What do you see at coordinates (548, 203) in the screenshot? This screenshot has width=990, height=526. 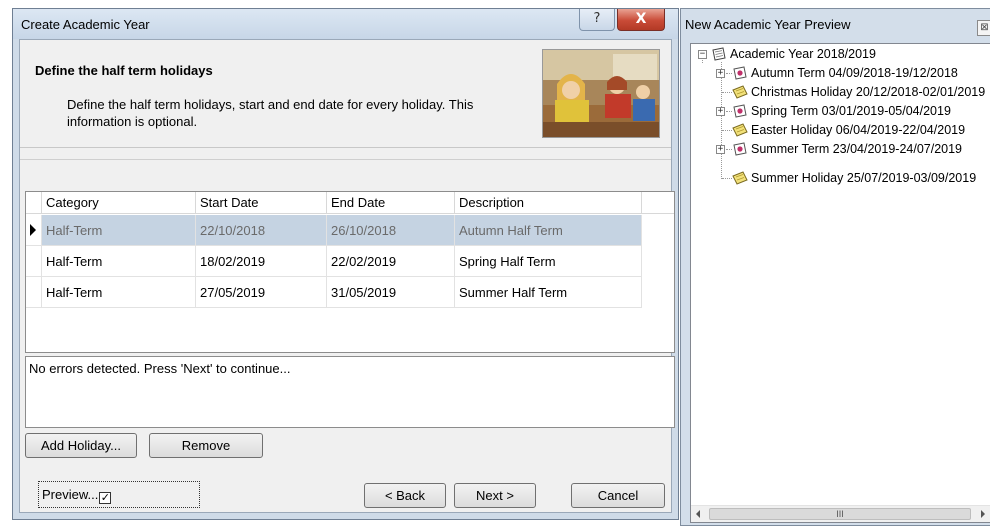 I see `column-header-description: Description` at bounding box center [548, 203].